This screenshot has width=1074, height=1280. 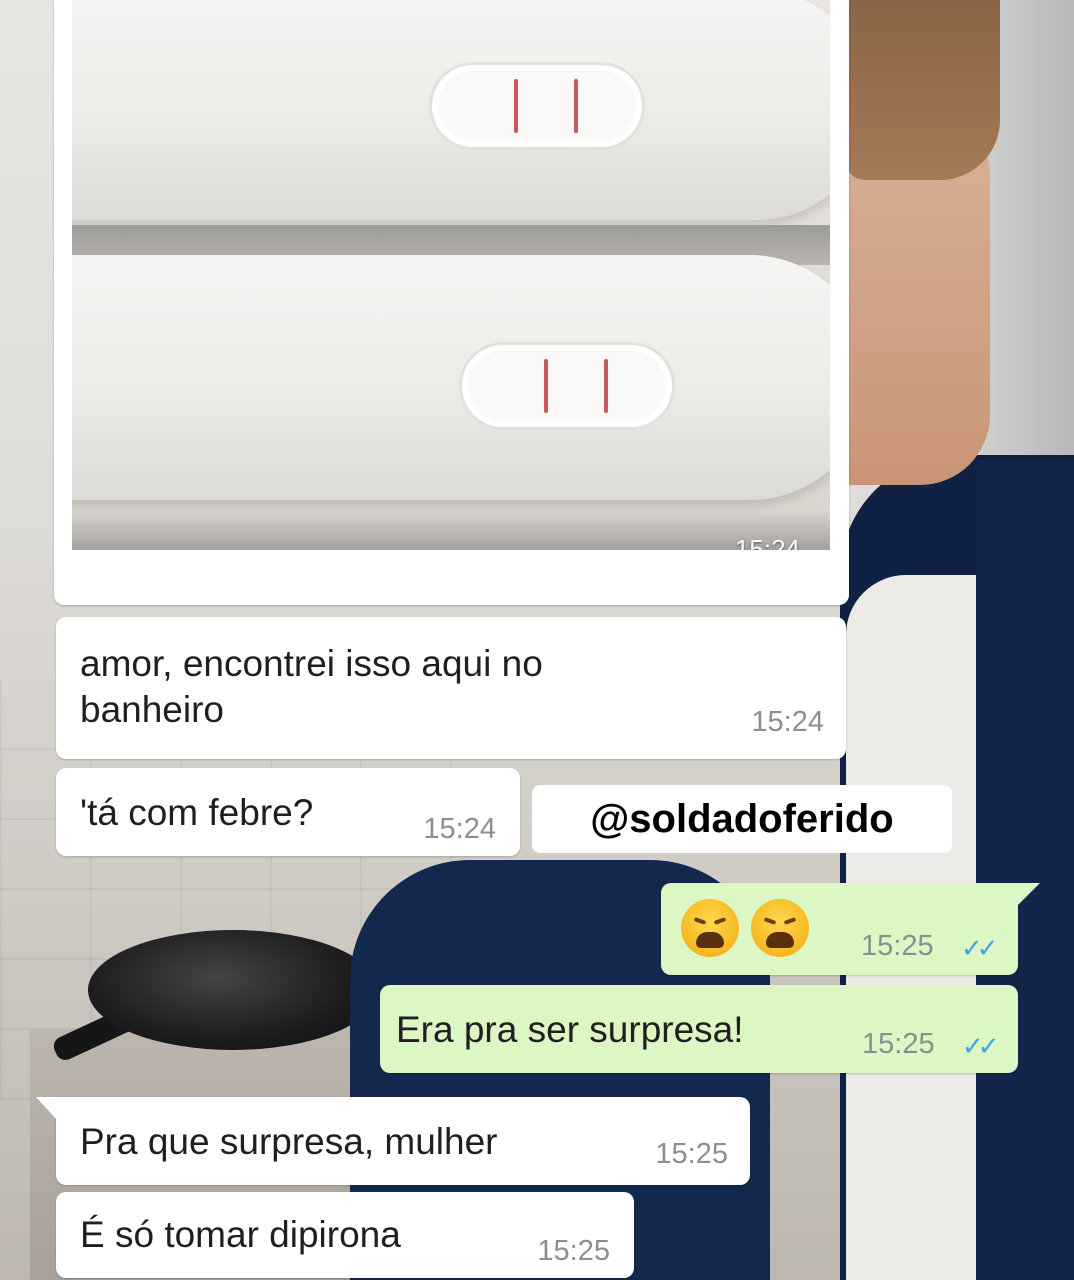 I want to click on message-bubble-outgoing: Era pra ser surpresa! 15:25 ✓✓, so click(x=699, y=1029).